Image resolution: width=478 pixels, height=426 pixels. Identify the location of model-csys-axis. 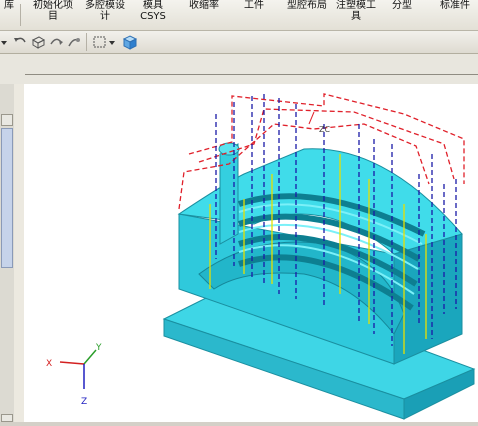
(311, 118).